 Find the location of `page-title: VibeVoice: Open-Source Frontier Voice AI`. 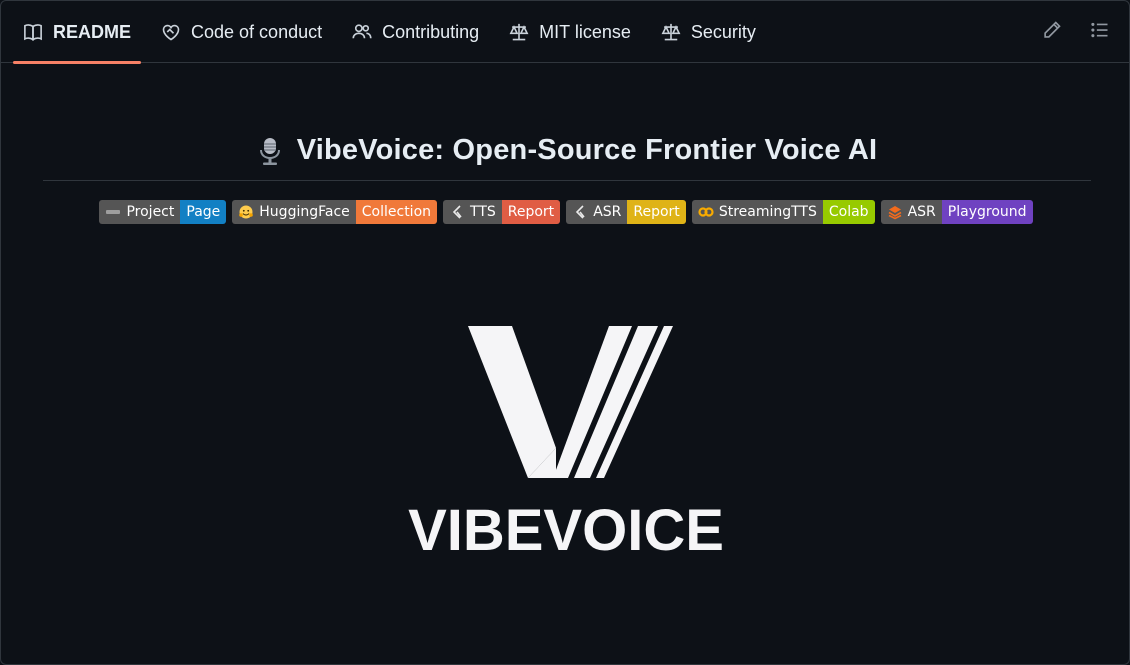

page-title: VibeVoice: Open-Source Frontier Voice AI is located at coordinates (587, 150).